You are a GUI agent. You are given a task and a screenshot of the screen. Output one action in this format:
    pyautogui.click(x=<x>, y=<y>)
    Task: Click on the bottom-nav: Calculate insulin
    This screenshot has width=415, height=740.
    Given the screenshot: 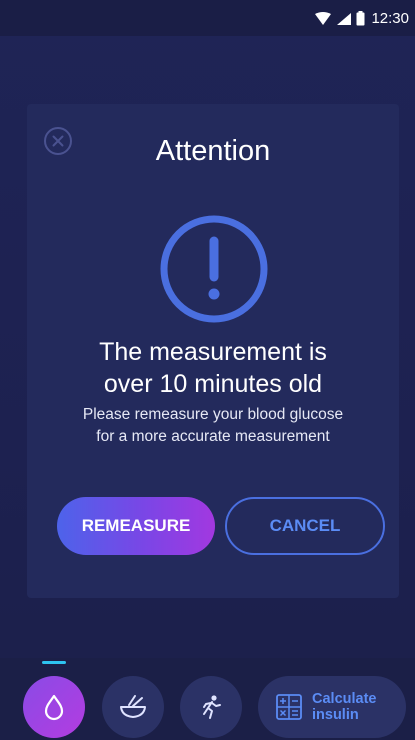 What is the action you would take?
    pyautogui.click(x=207, y=699)
    